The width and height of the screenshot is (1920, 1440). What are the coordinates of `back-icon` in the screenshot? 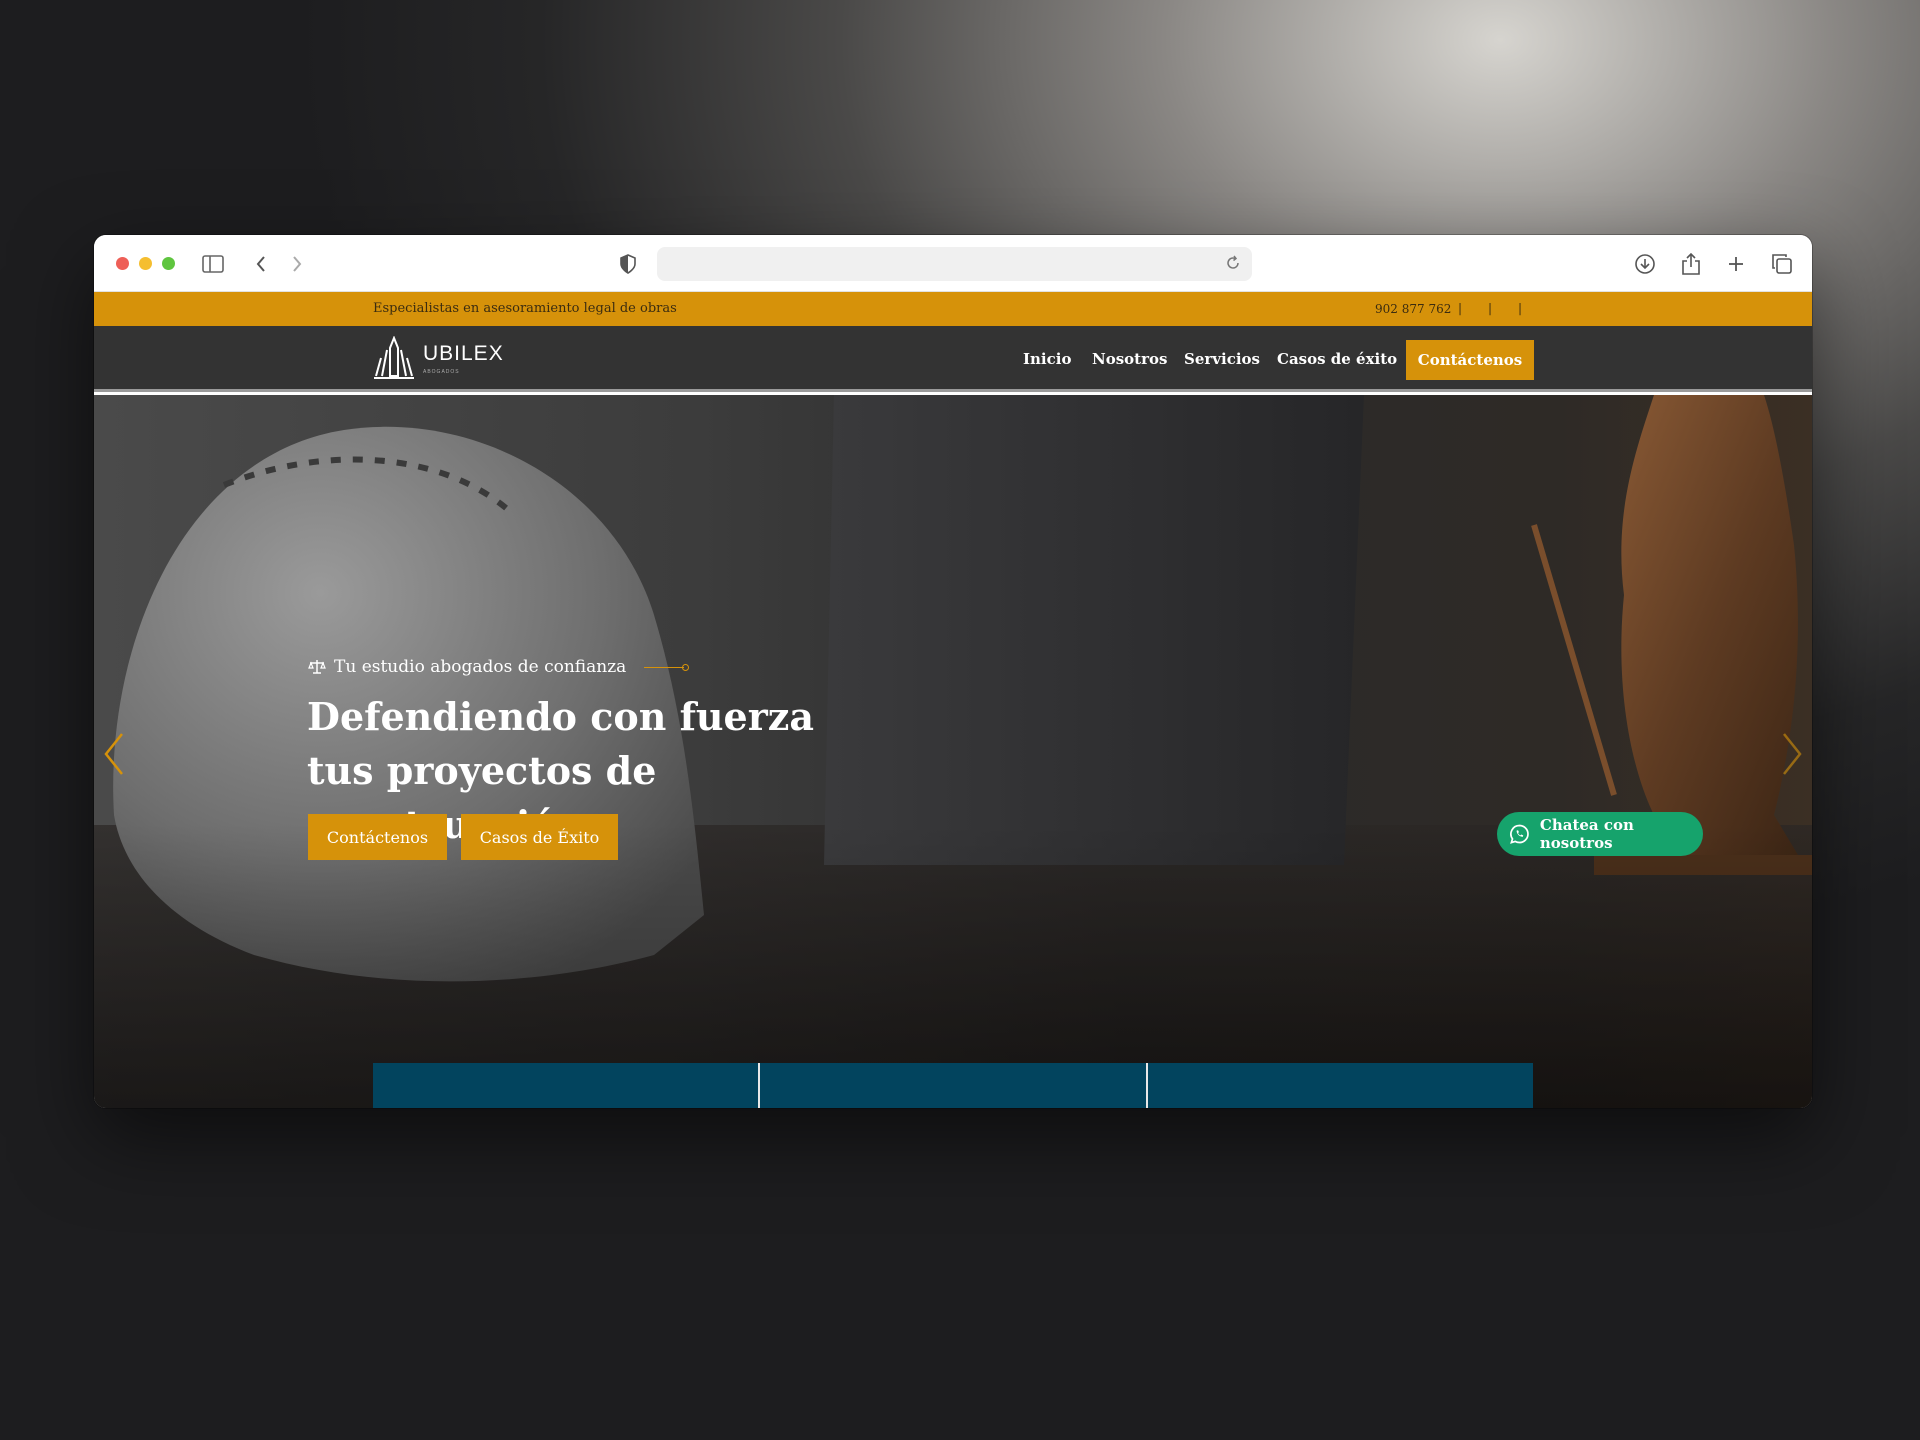 It's located at (261, 264).